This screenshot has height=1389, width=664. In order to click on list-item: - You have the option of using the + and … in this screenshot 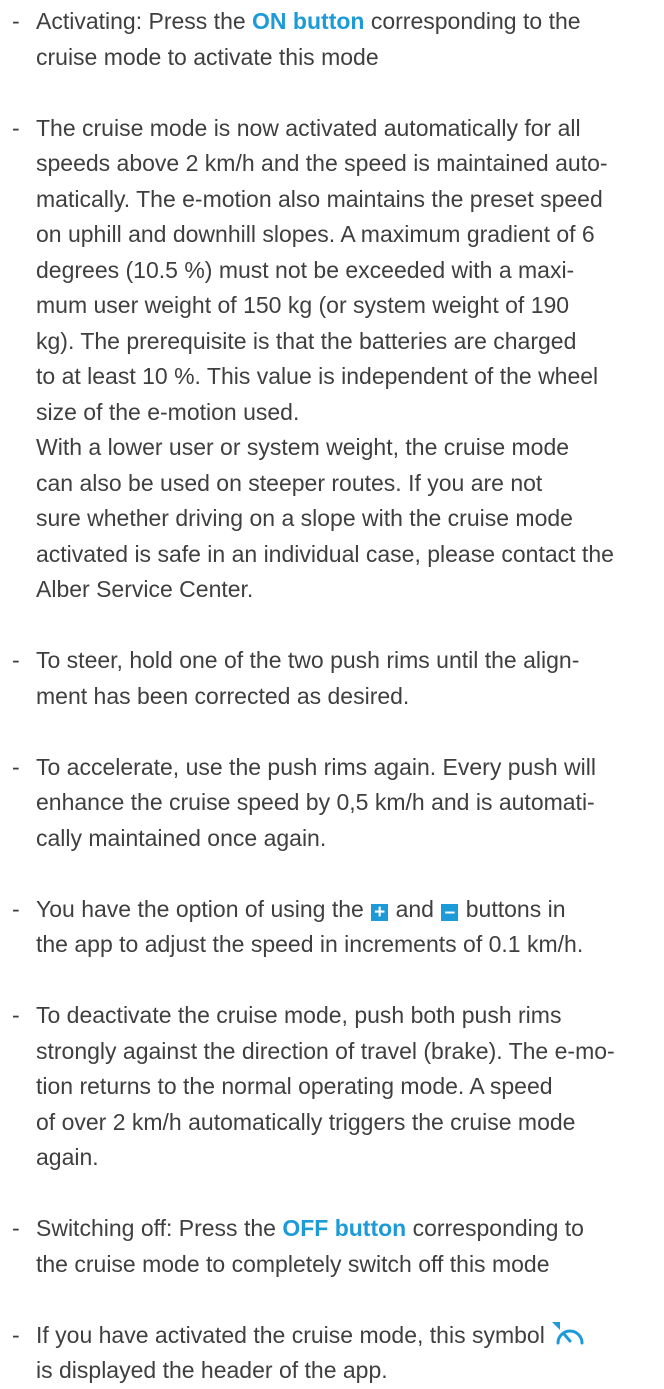, I will do `click(326, 927)`.